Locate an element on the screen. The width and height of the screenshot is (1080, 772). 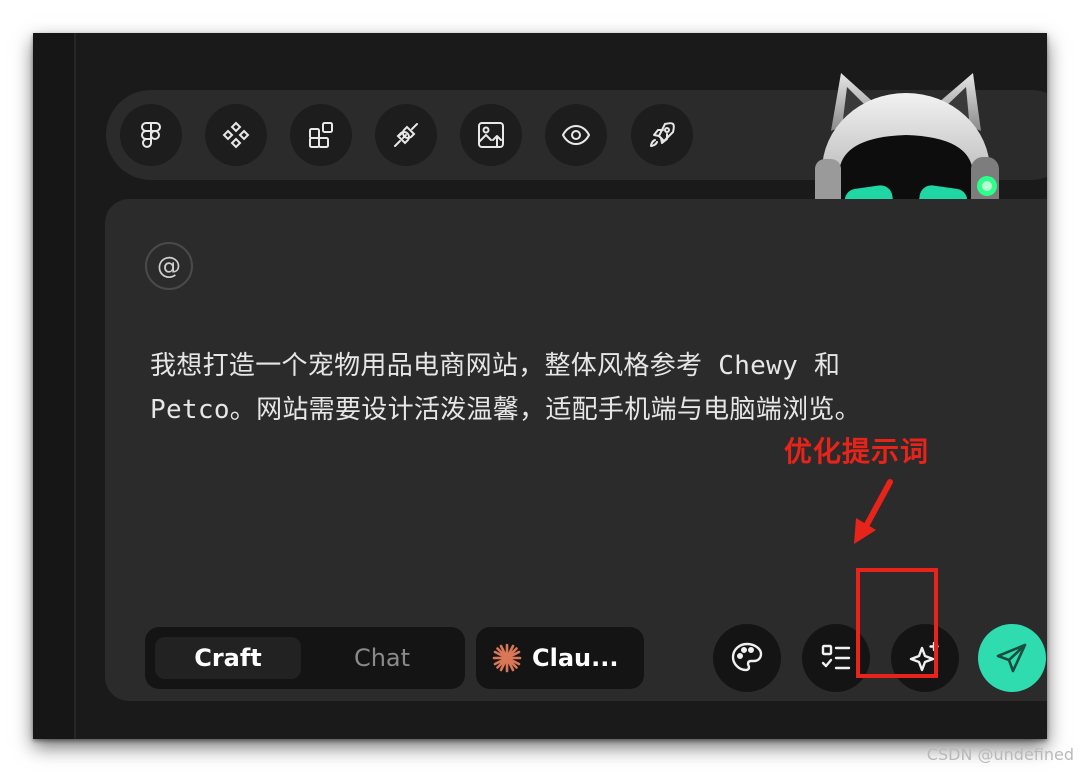
annotation-highlight-box is located at coordinates (897, 623).